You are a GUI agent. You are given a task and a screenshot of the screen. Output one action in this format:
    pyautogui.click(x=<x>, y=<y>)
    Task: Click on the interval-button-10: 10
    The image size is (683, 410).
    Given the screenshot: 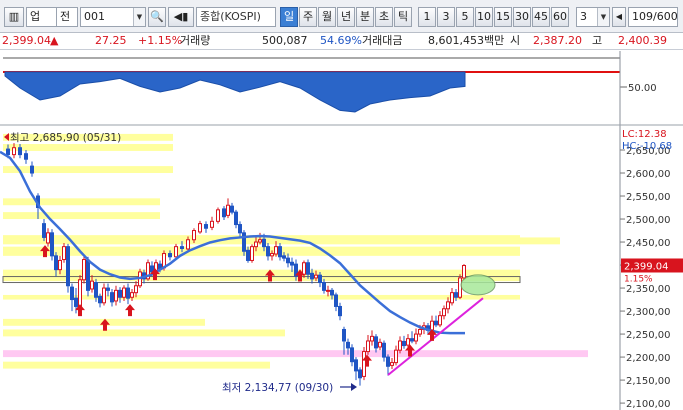 What is the action you would take?
    pyautogui.click(x=484, y=17)
    